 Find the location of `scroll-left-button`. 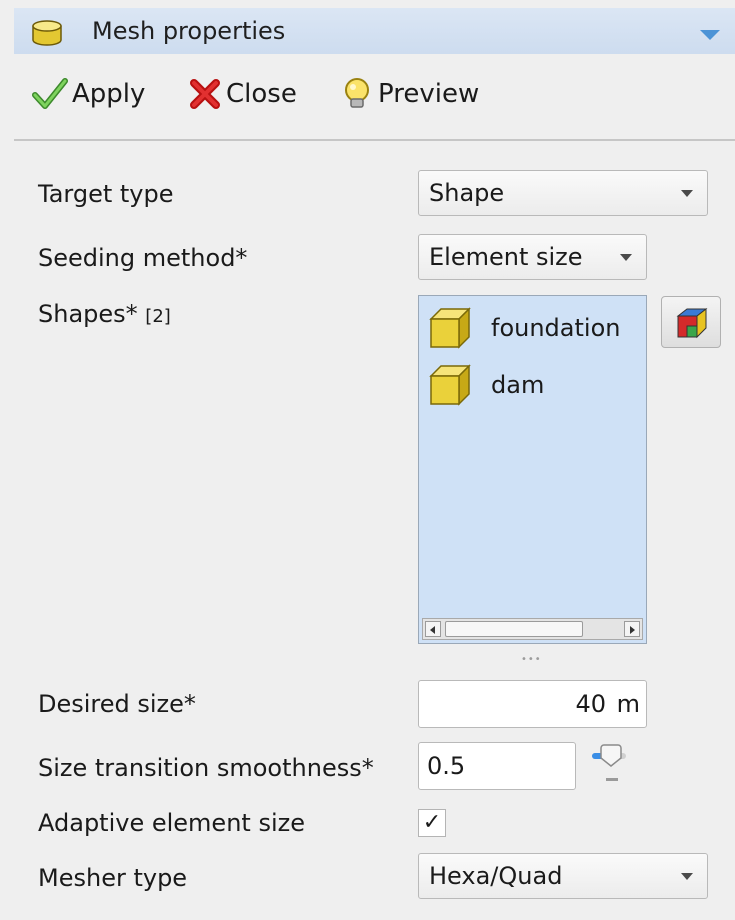

scroll-left-button is located at coordinates (433, 629).